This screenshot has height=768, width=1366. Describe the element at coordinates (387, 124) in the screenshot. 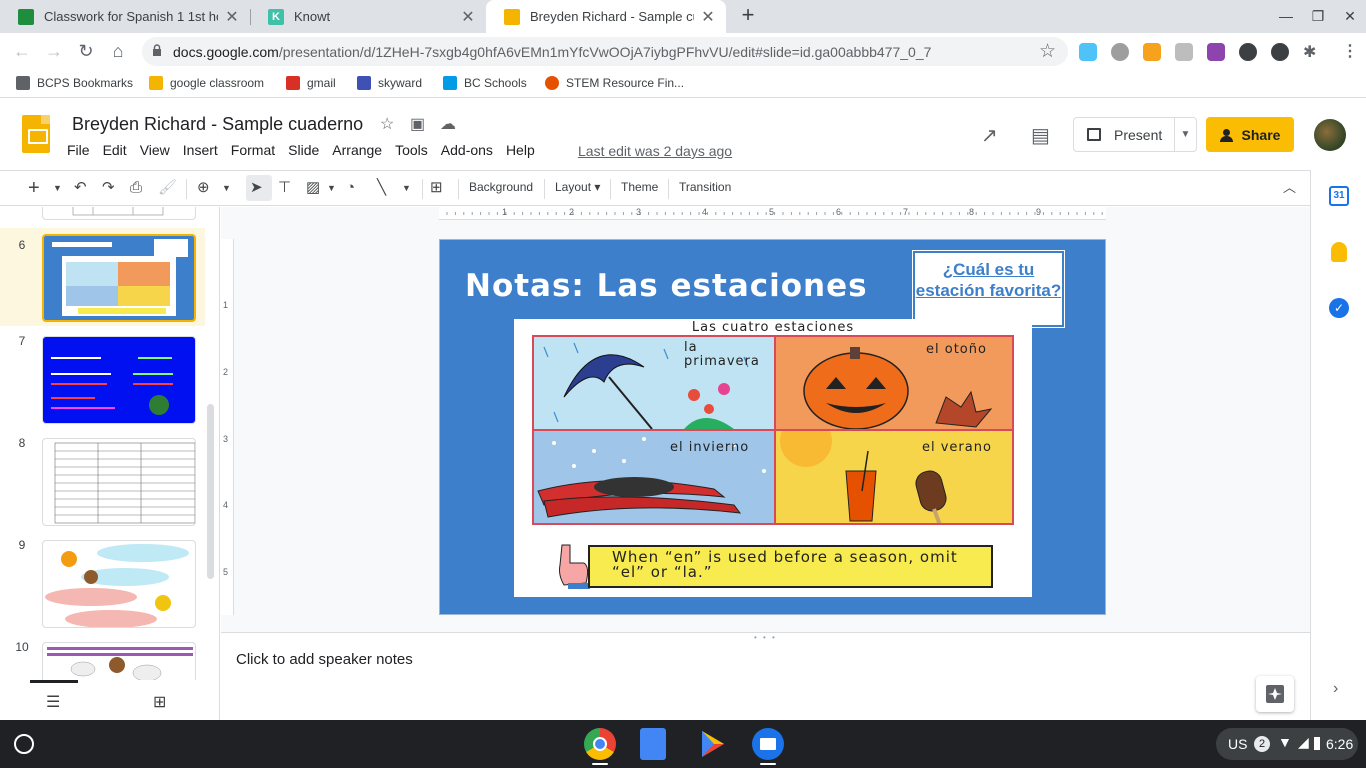

I see `star-icon: ☆` at that location.